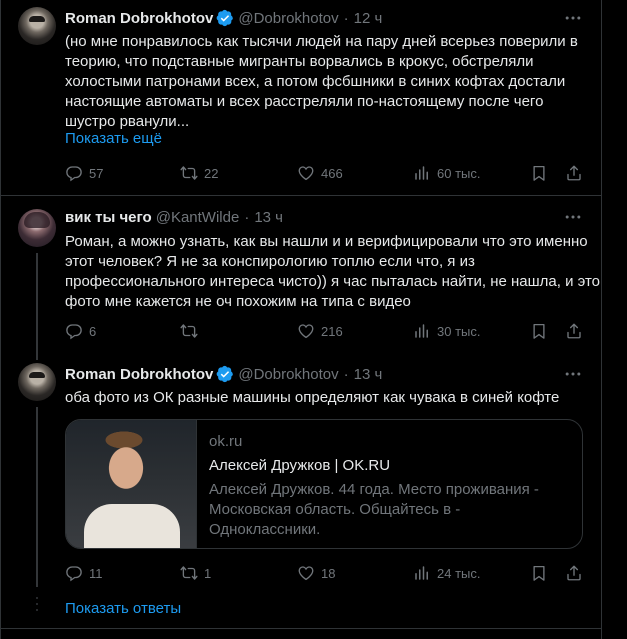 Image resolution: width=627 pixels, height=639 pixels. What do you see at coordinates (316, 573) in the screenshot?
I see `like-button: 18` at bounding box center [316, 573].